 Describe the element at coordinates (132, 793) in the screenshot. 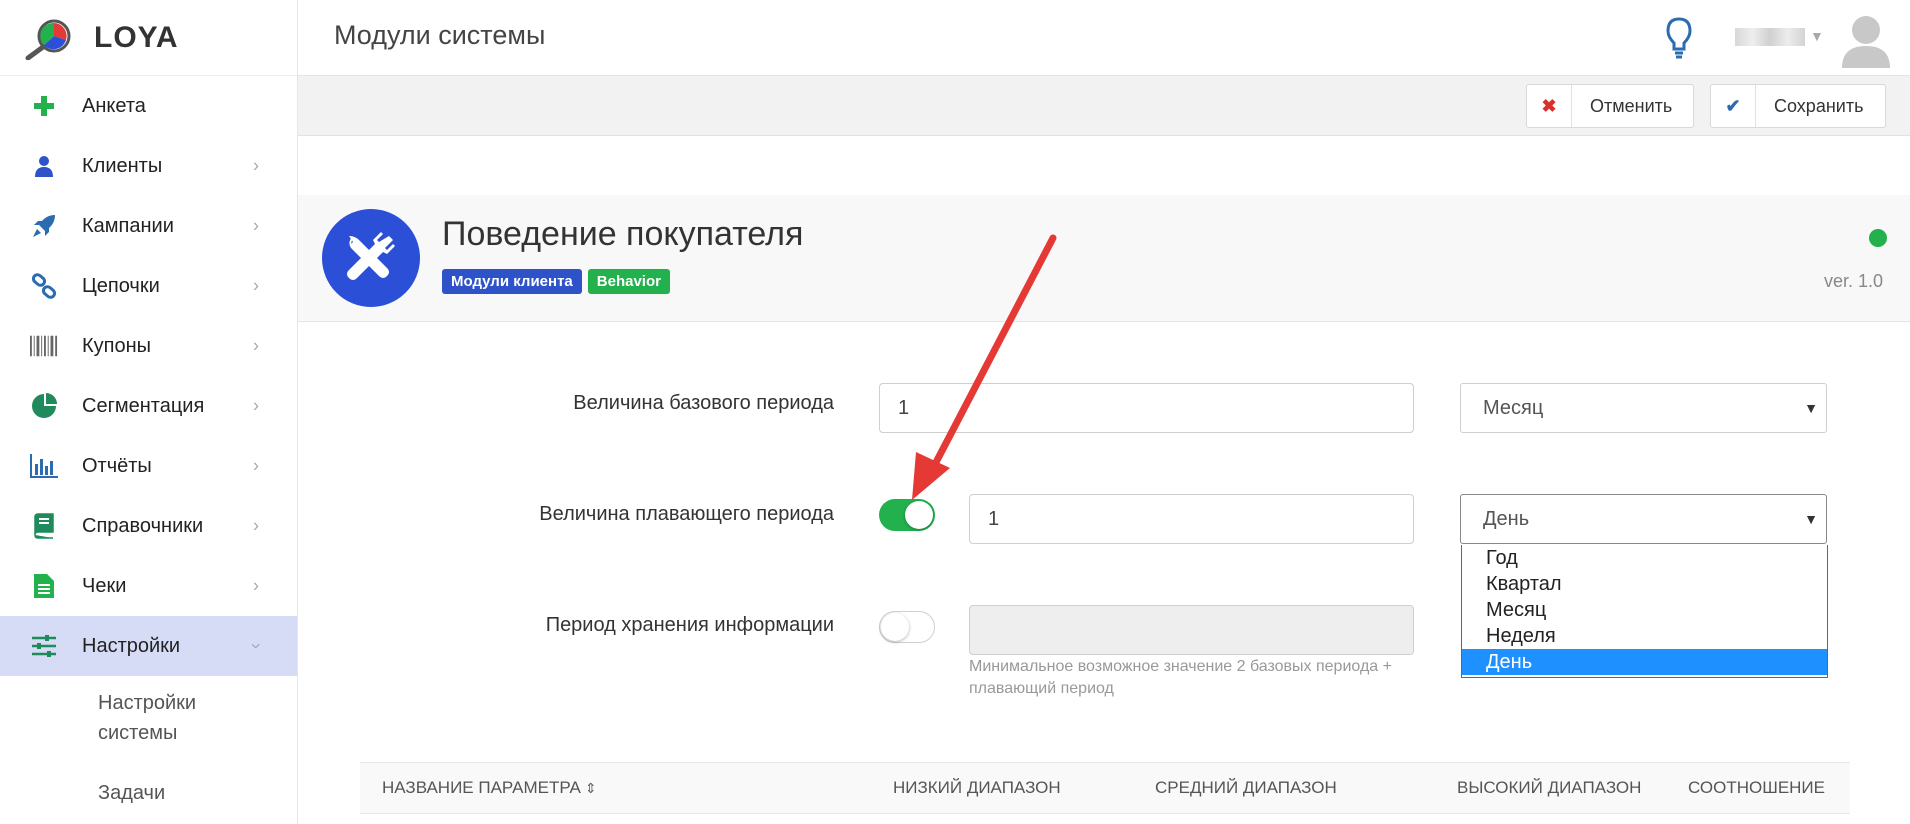

I see `sidebar-subitem-label: Задачи` at that location.